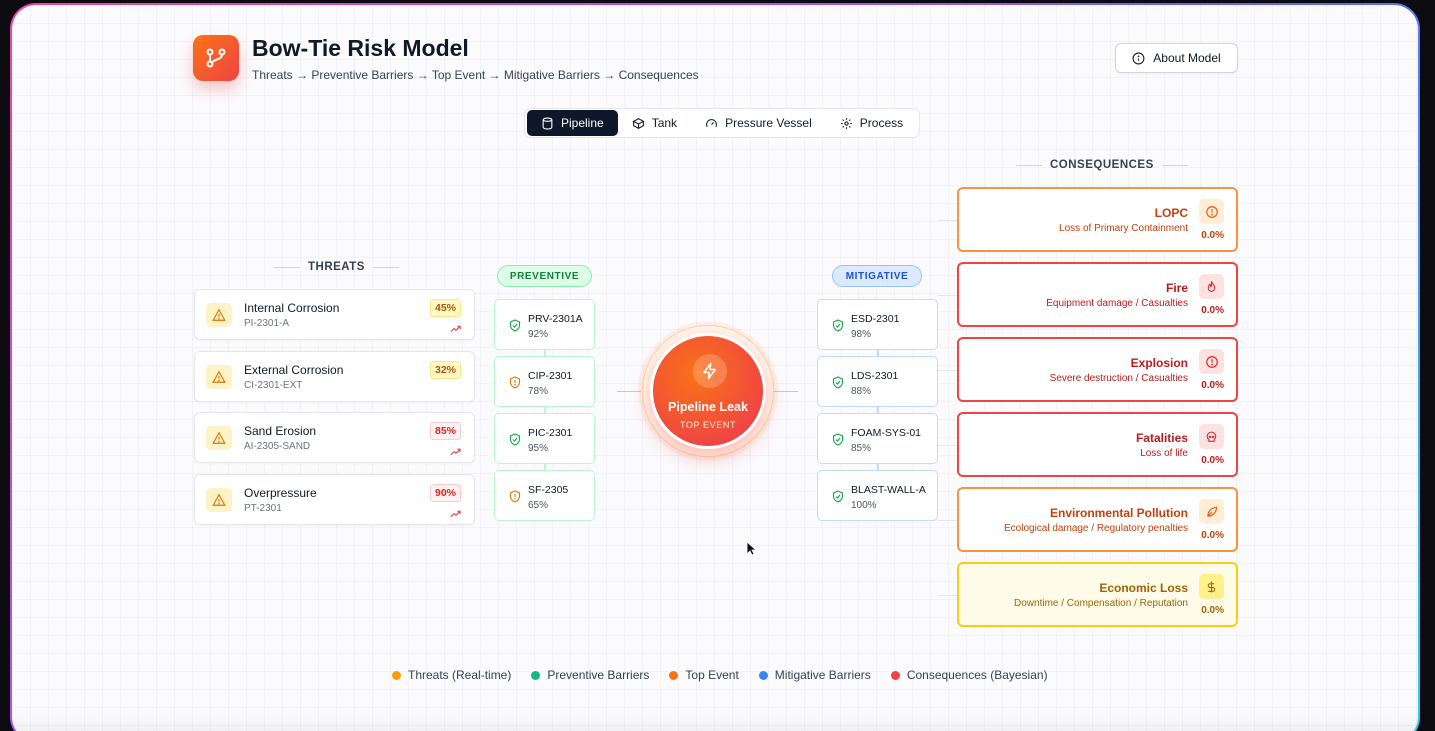  I want to click on consequence-description: Loss of life, so click(1164, 453).